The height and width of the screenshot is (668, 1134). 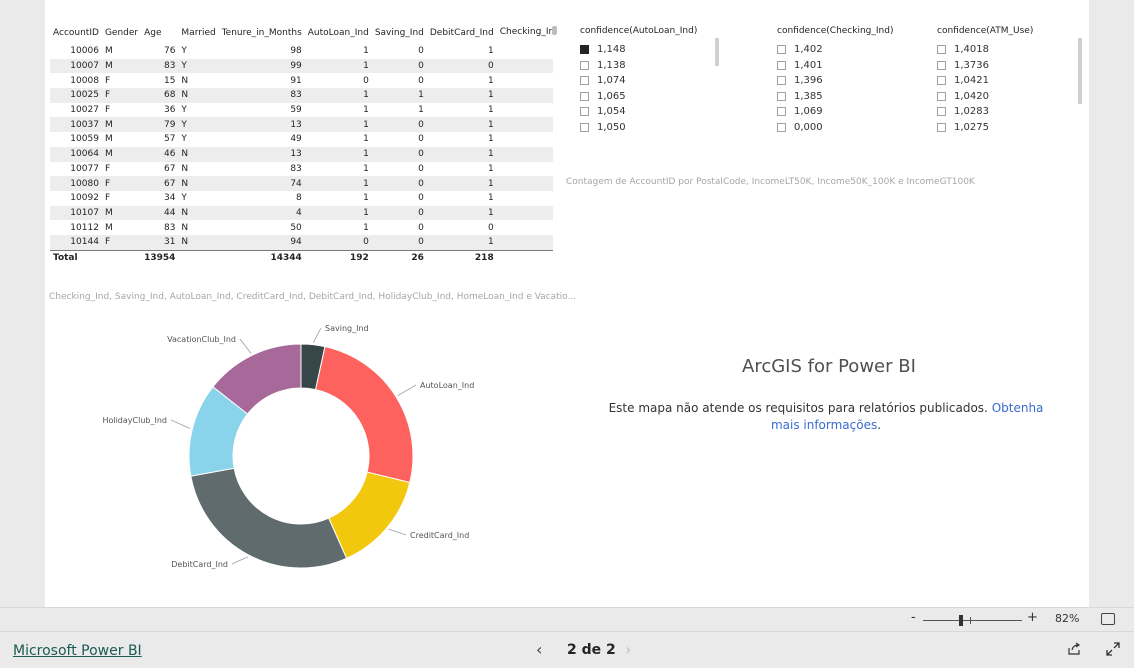 What do you see at coordinates (835, 112) in the screenshot?
I see `slicer-item: 1,069` at bounding box center [835, 112].